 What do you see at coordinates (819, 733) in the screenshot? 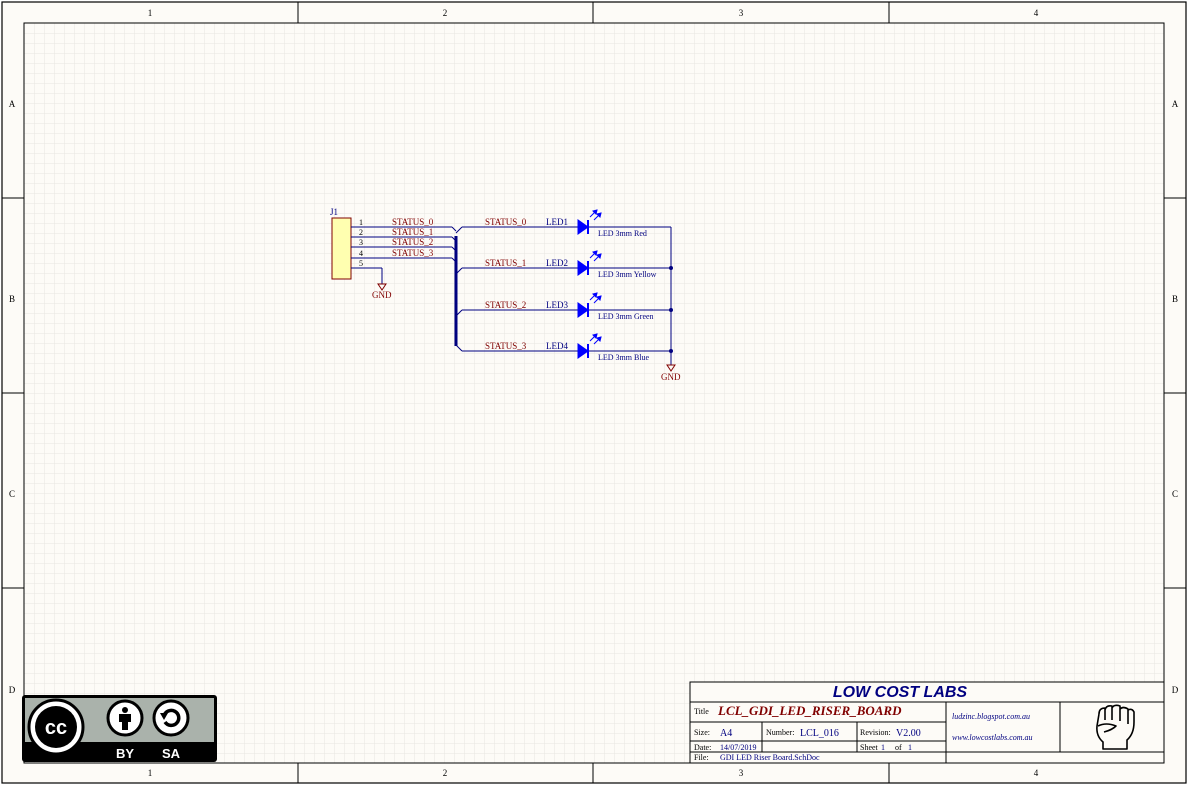
I see `number-value: LCL_016` at bounding box center [819, 733].